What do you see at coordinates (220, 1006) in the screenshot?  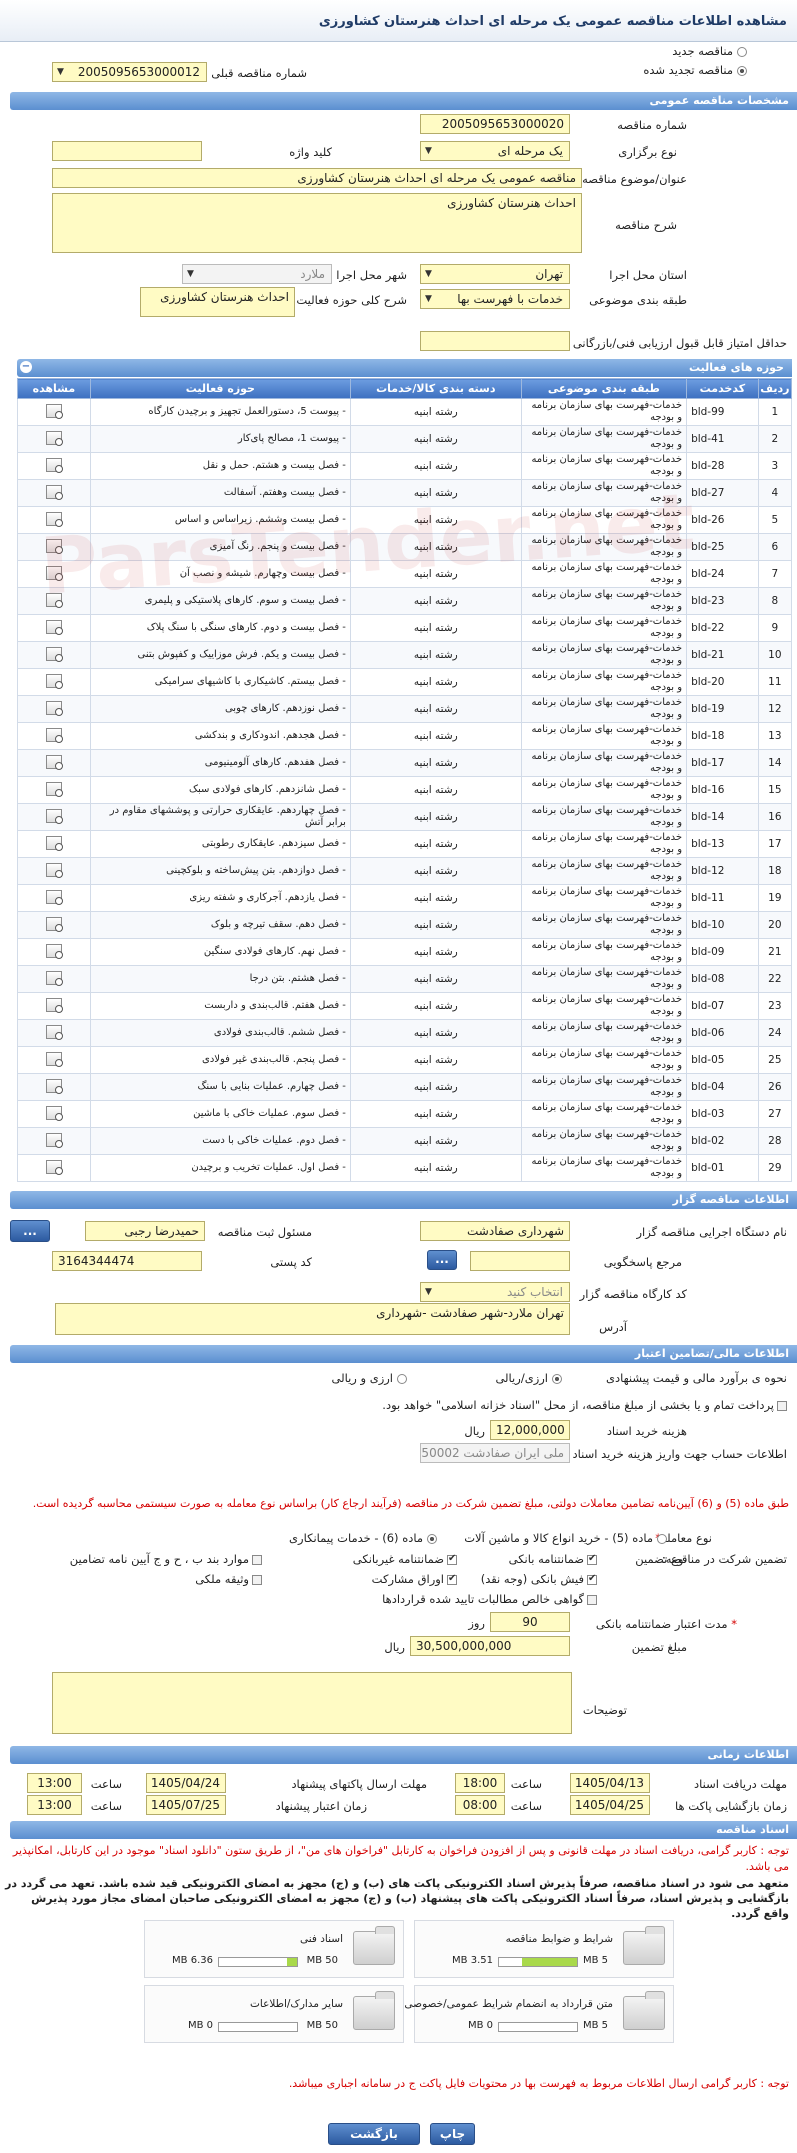 I see `activity-area: - فصل هفتم. قالب‌بندی و داربست` at bounding box center [220, 1006].